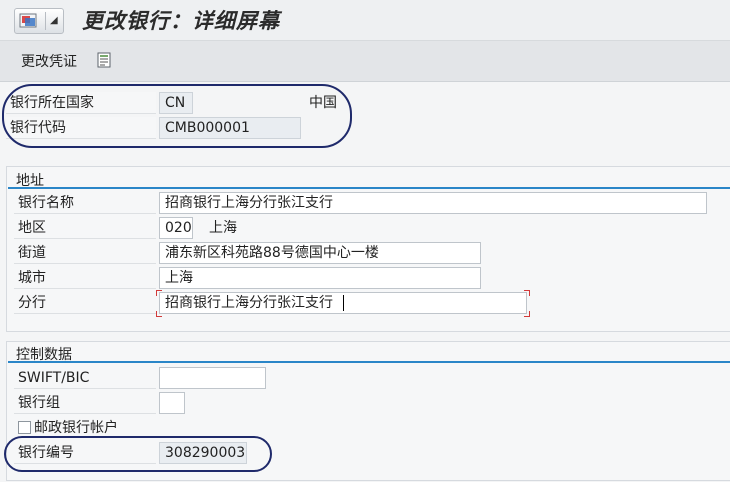 Image resolution: width=730 pixels, height=482 pixels. What do you see at coordinates (39, 21) in the screenshot?
I see `menu-button: ◢` at bounding box center [39, 21].